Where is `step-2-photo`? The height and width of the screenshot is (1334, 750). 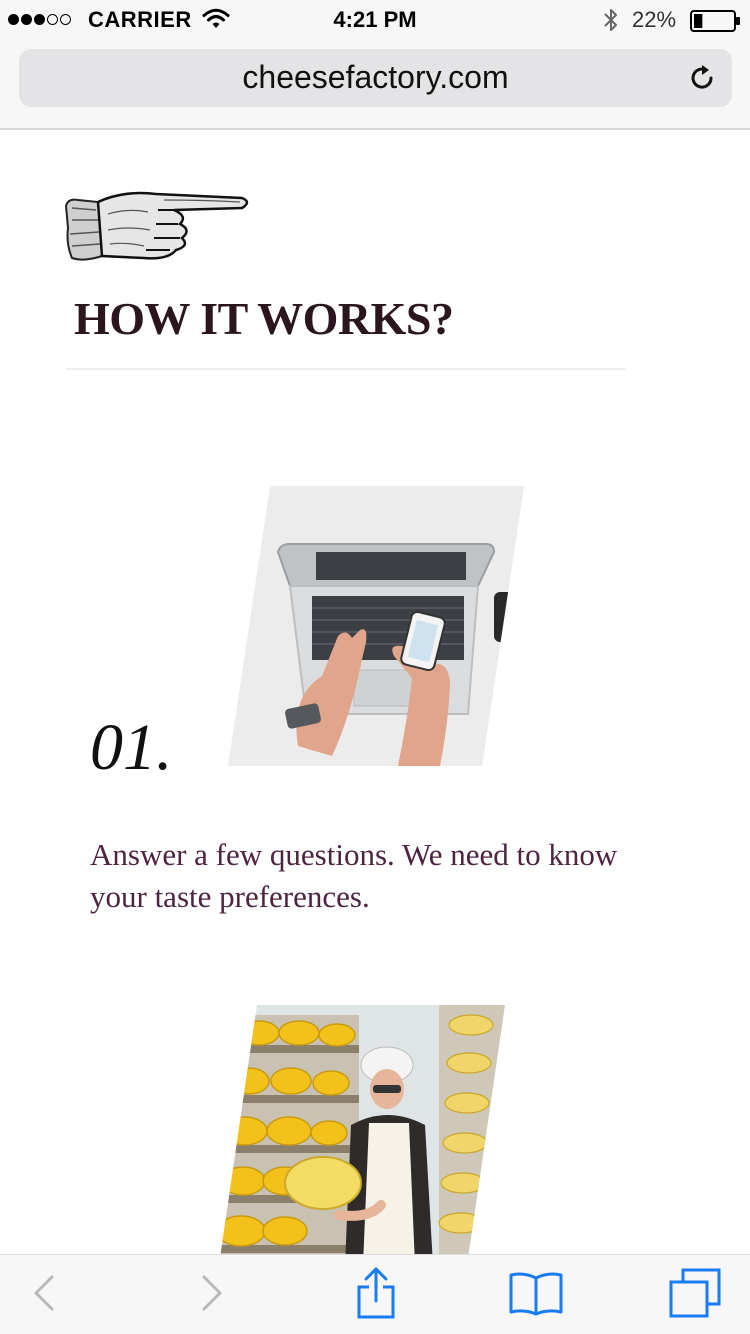 step-2-photo is located at coordinates (362, 1129).